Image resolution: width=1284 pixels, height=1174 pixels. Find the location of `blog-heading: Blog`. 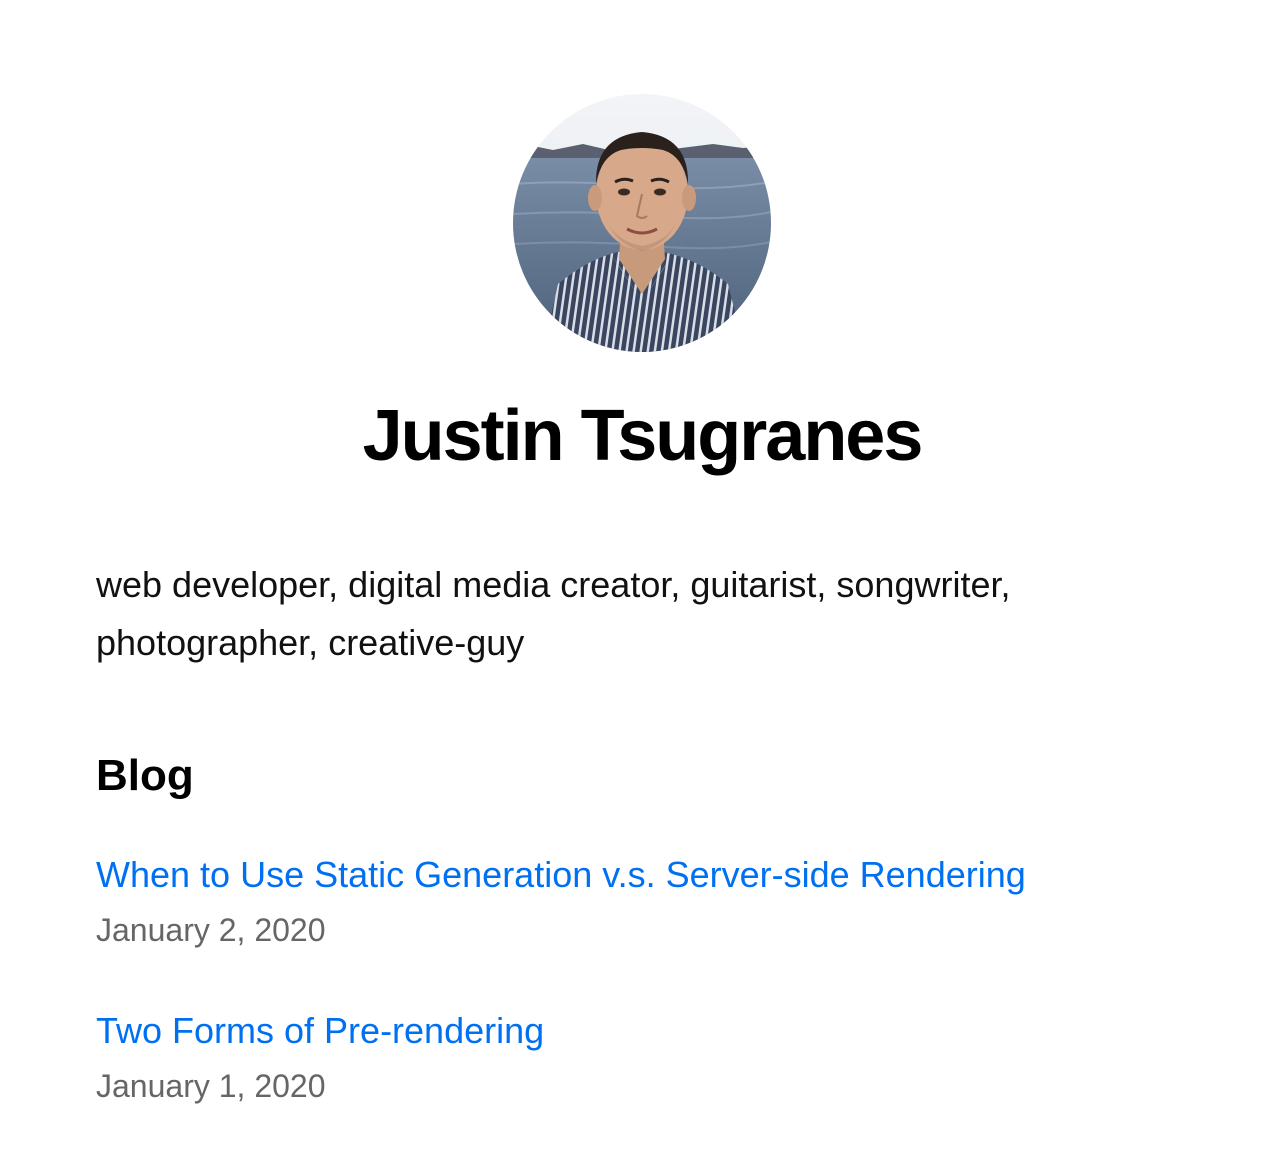

blog-heading: Blog is located at coordinates (145, 775).